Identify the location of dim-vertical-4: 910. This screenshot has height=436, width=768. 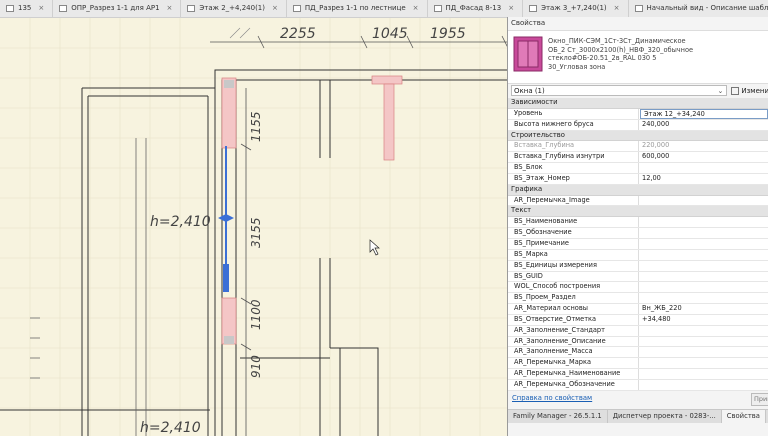
(256, 366).